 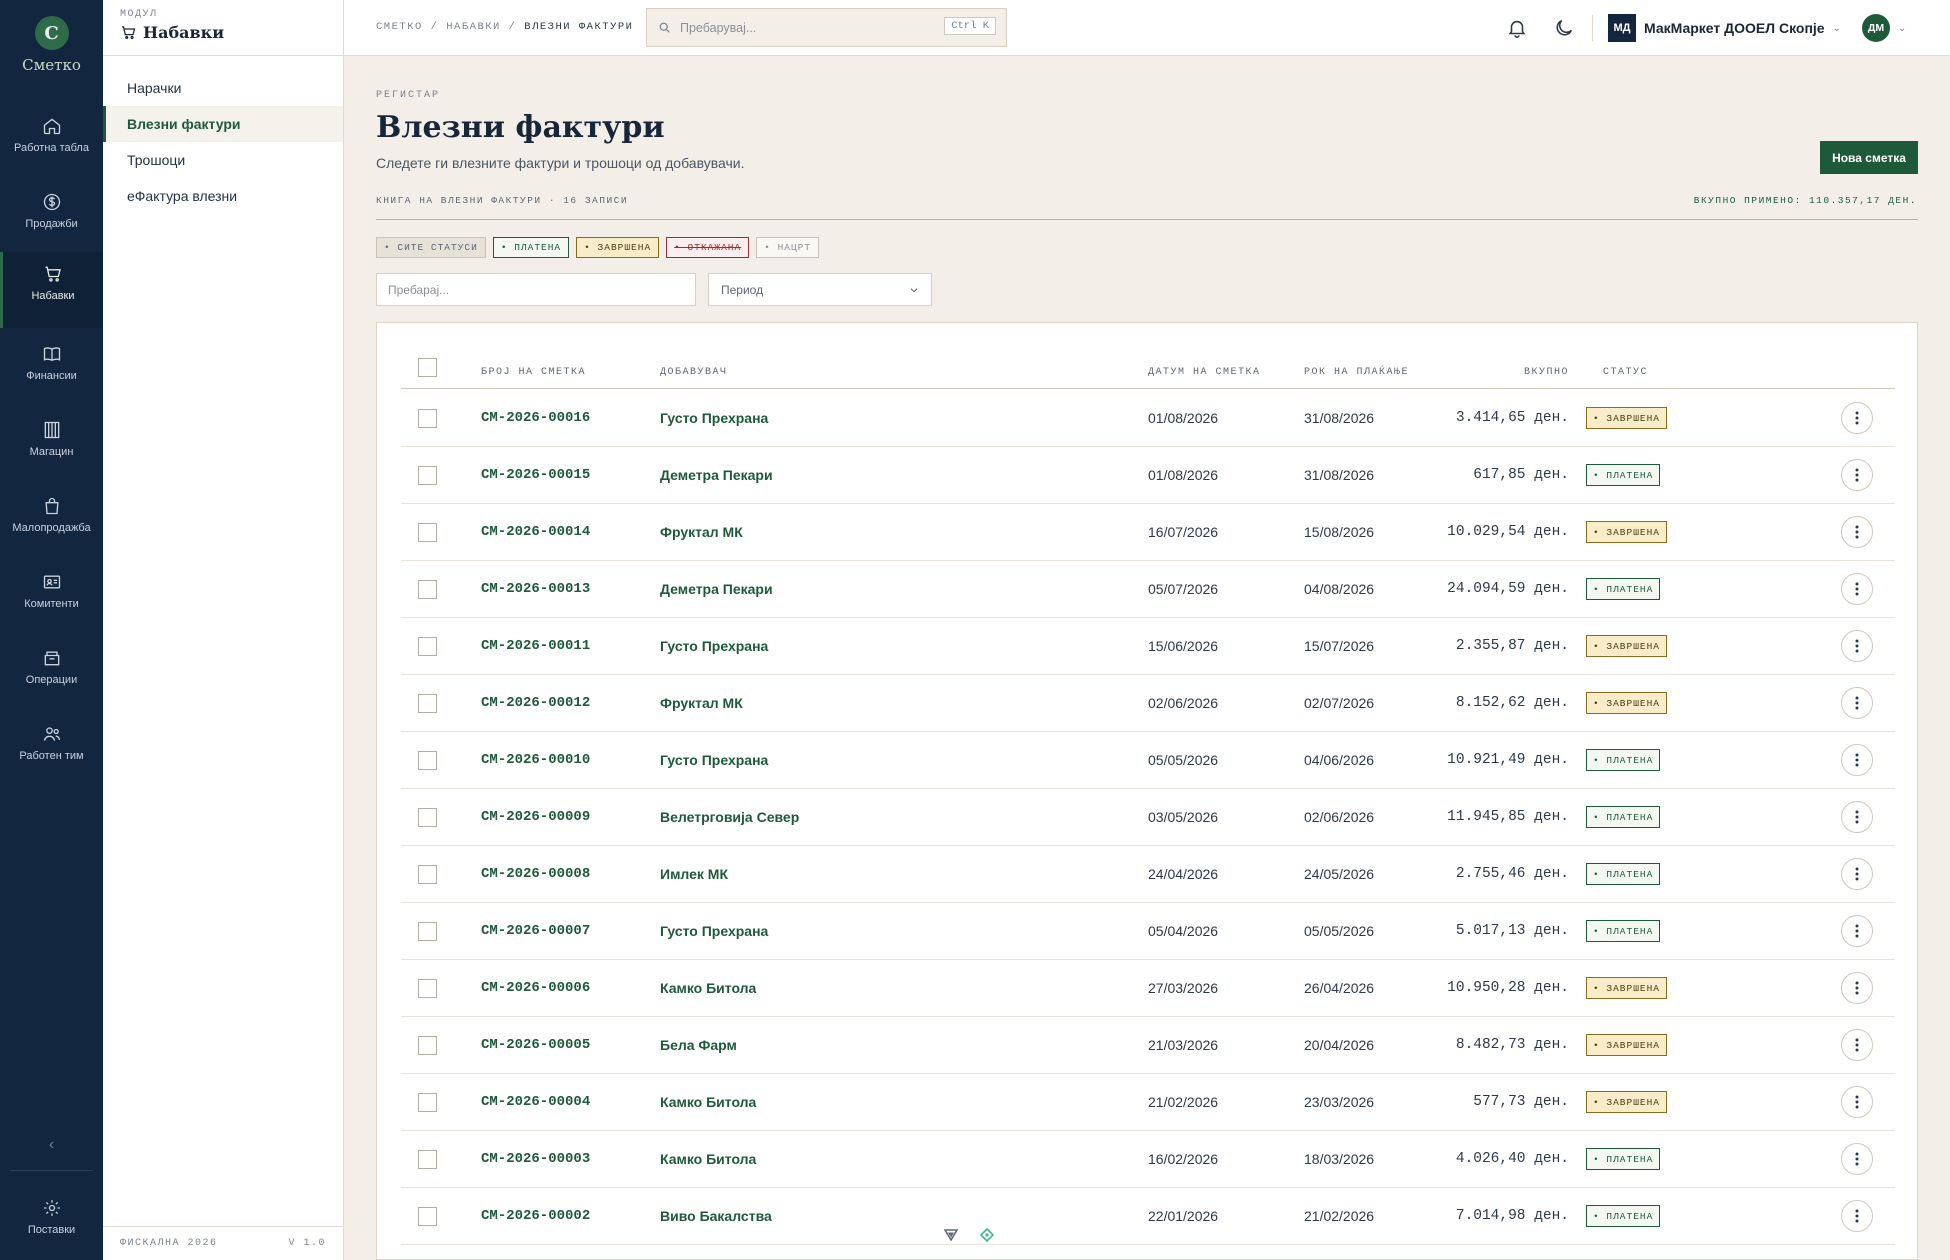 I want to click on column-header-supplier: ДОБАВУВАЧ, so click(x=694, y=372).